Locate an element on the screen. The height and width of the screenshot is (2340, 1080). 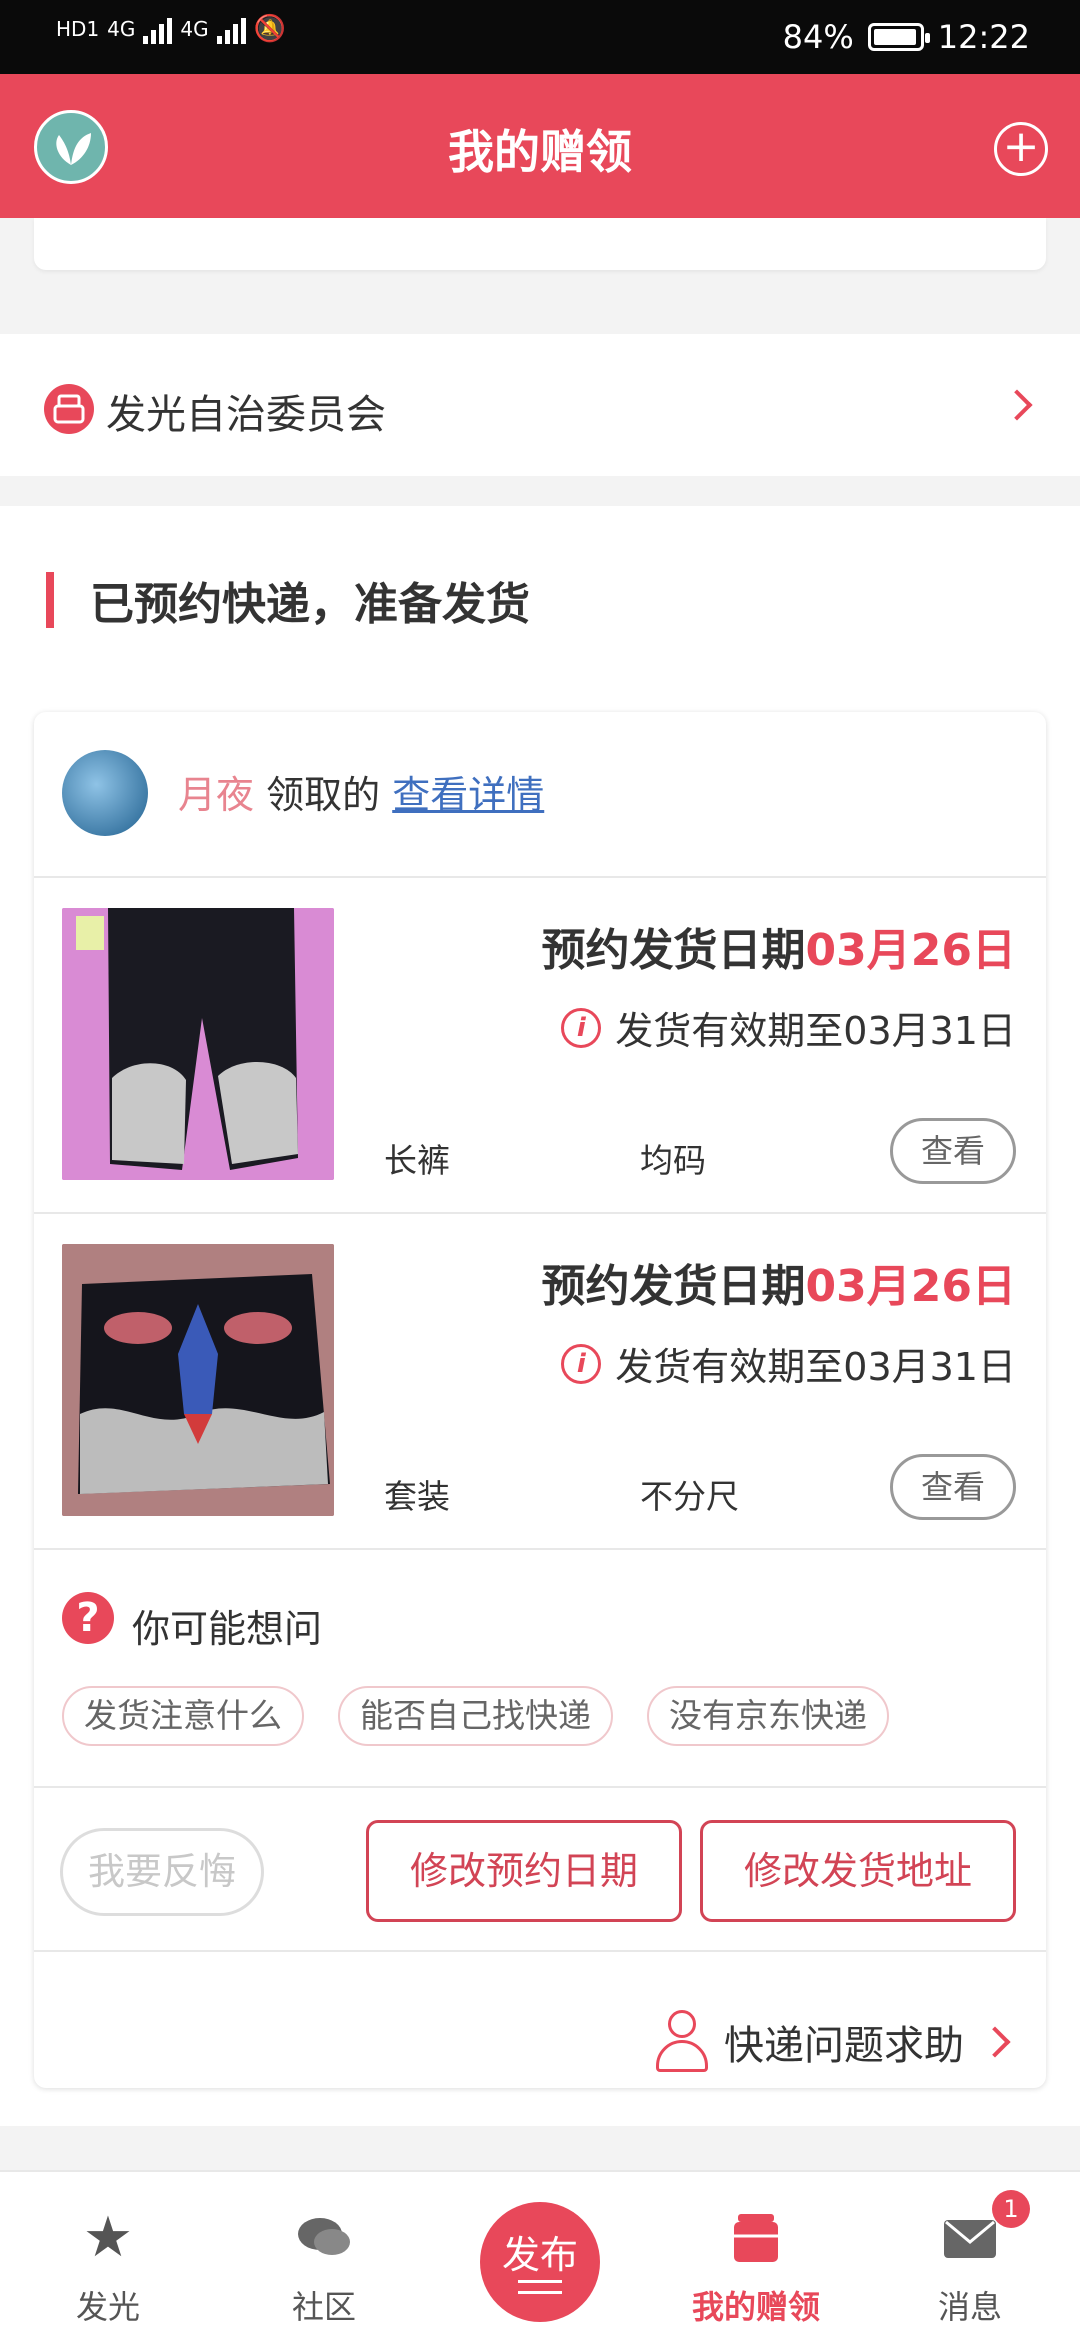
item-photo-pants is located at coordinates (198, 1044).